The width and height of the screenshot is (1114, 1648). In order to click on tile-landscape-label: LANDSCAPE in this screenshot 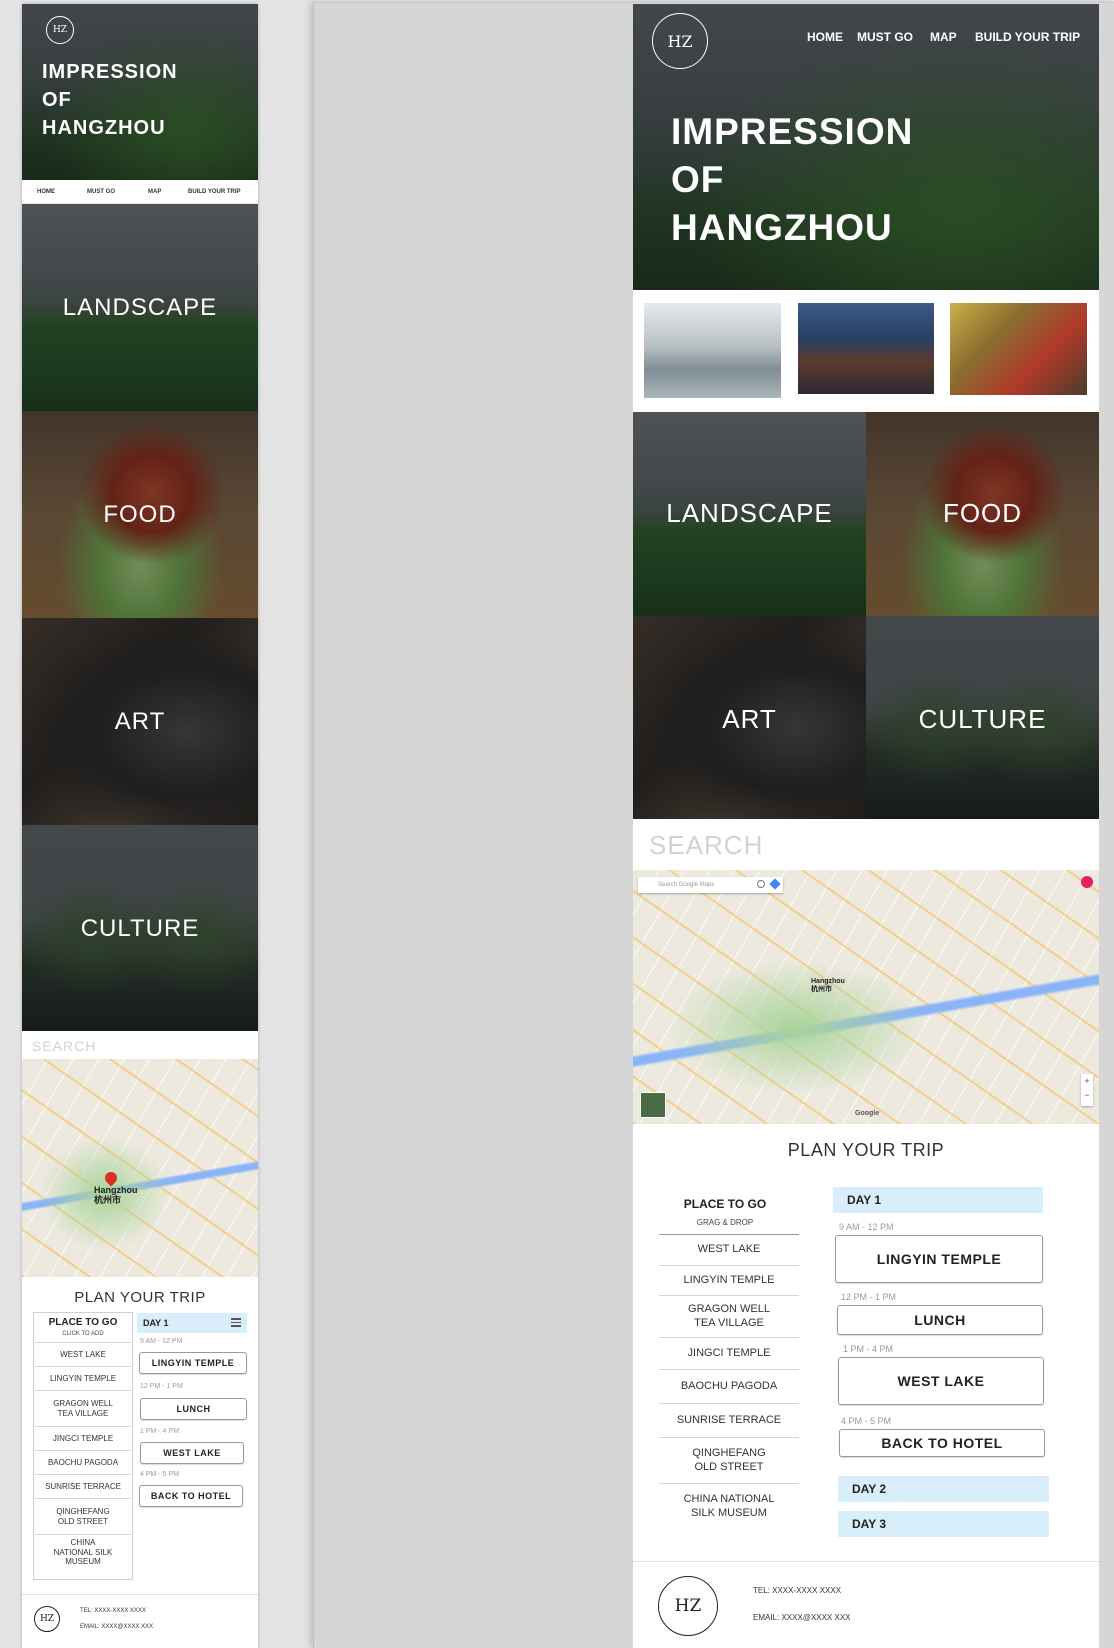, I will do `click(749, 513)`.